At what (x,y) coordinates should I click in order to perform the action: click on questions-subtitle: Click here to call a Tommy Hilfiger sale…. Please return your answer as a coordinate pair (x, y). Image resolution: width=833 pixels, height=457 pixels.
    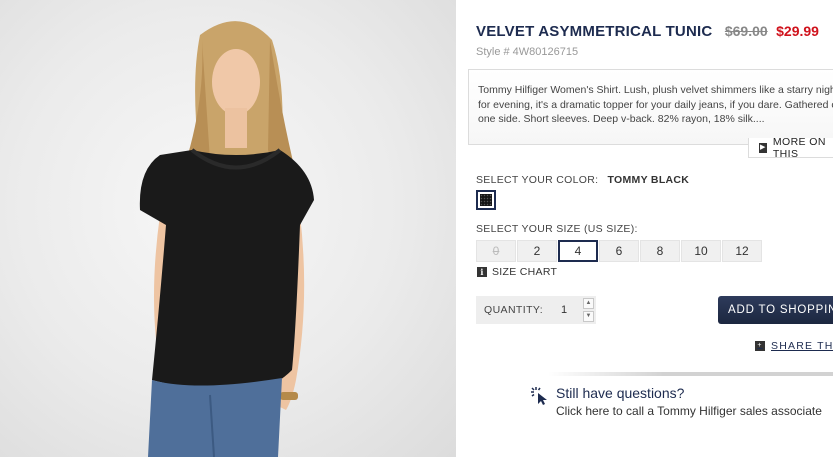
    Looking at the image, I should click on (689, 411).